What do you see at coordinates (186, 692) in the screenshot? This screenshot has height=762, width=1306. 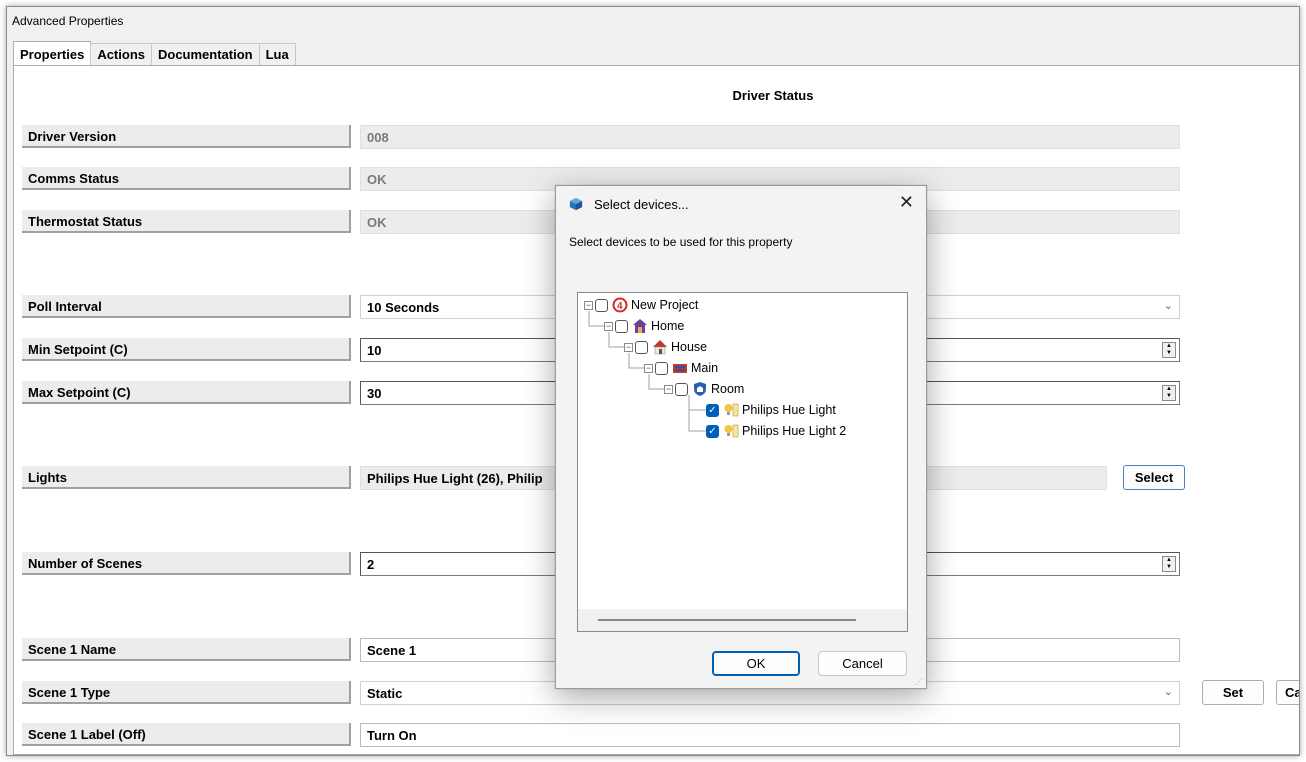 I see `scene-1-type-label: Scene 1 Type` at bounding box center [186, 692].